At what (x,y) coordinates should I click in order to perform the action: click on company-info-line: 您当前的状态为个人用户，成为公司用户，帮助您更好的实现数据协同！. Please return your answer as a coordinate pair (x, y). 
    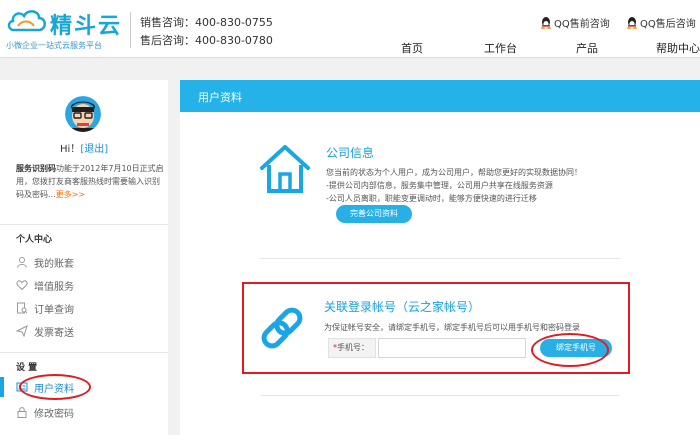
    Looking at the image, I should click on (454, 172).